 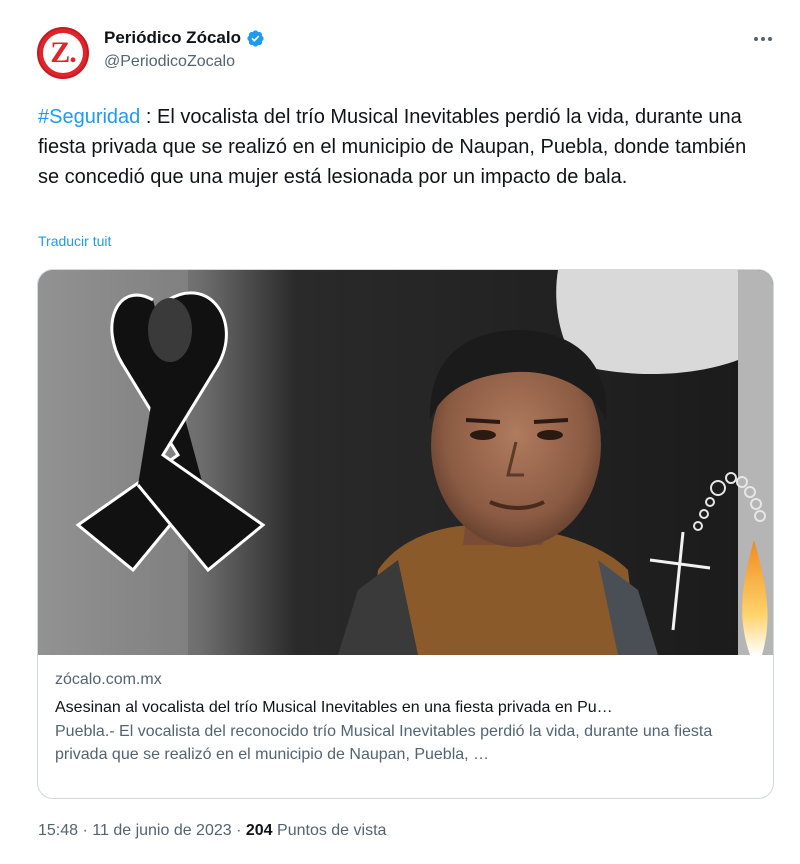 I want to click on author-display-name: Periódico Zócalo, so click(x=172, y=38).